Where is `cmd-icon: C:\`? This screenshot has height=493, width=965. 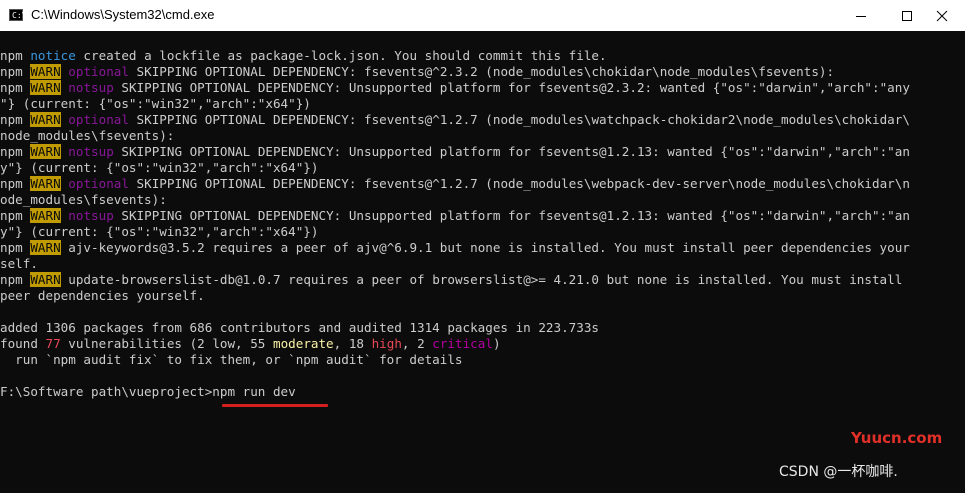
cmd-icon: C:\ is located at coordinates (18, 15).